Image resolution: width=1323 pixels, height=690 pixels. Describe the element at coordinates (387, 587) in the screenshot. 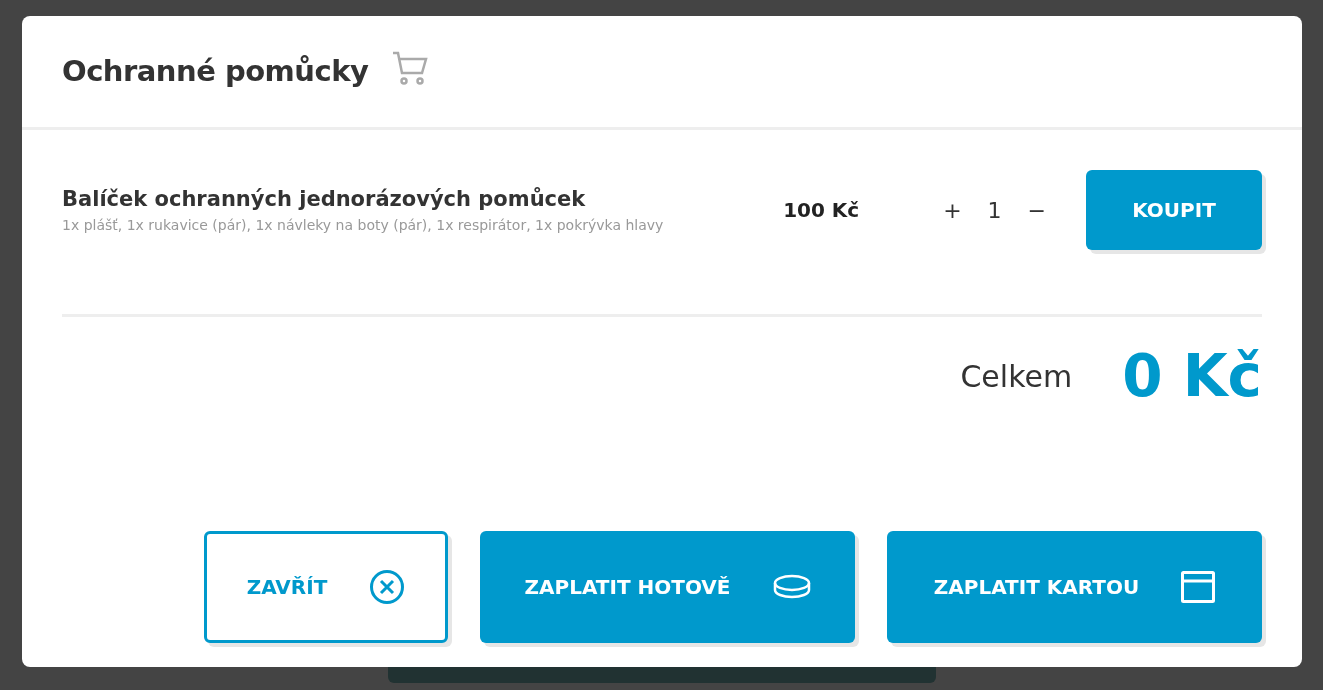

I see `close-icon` at that location.